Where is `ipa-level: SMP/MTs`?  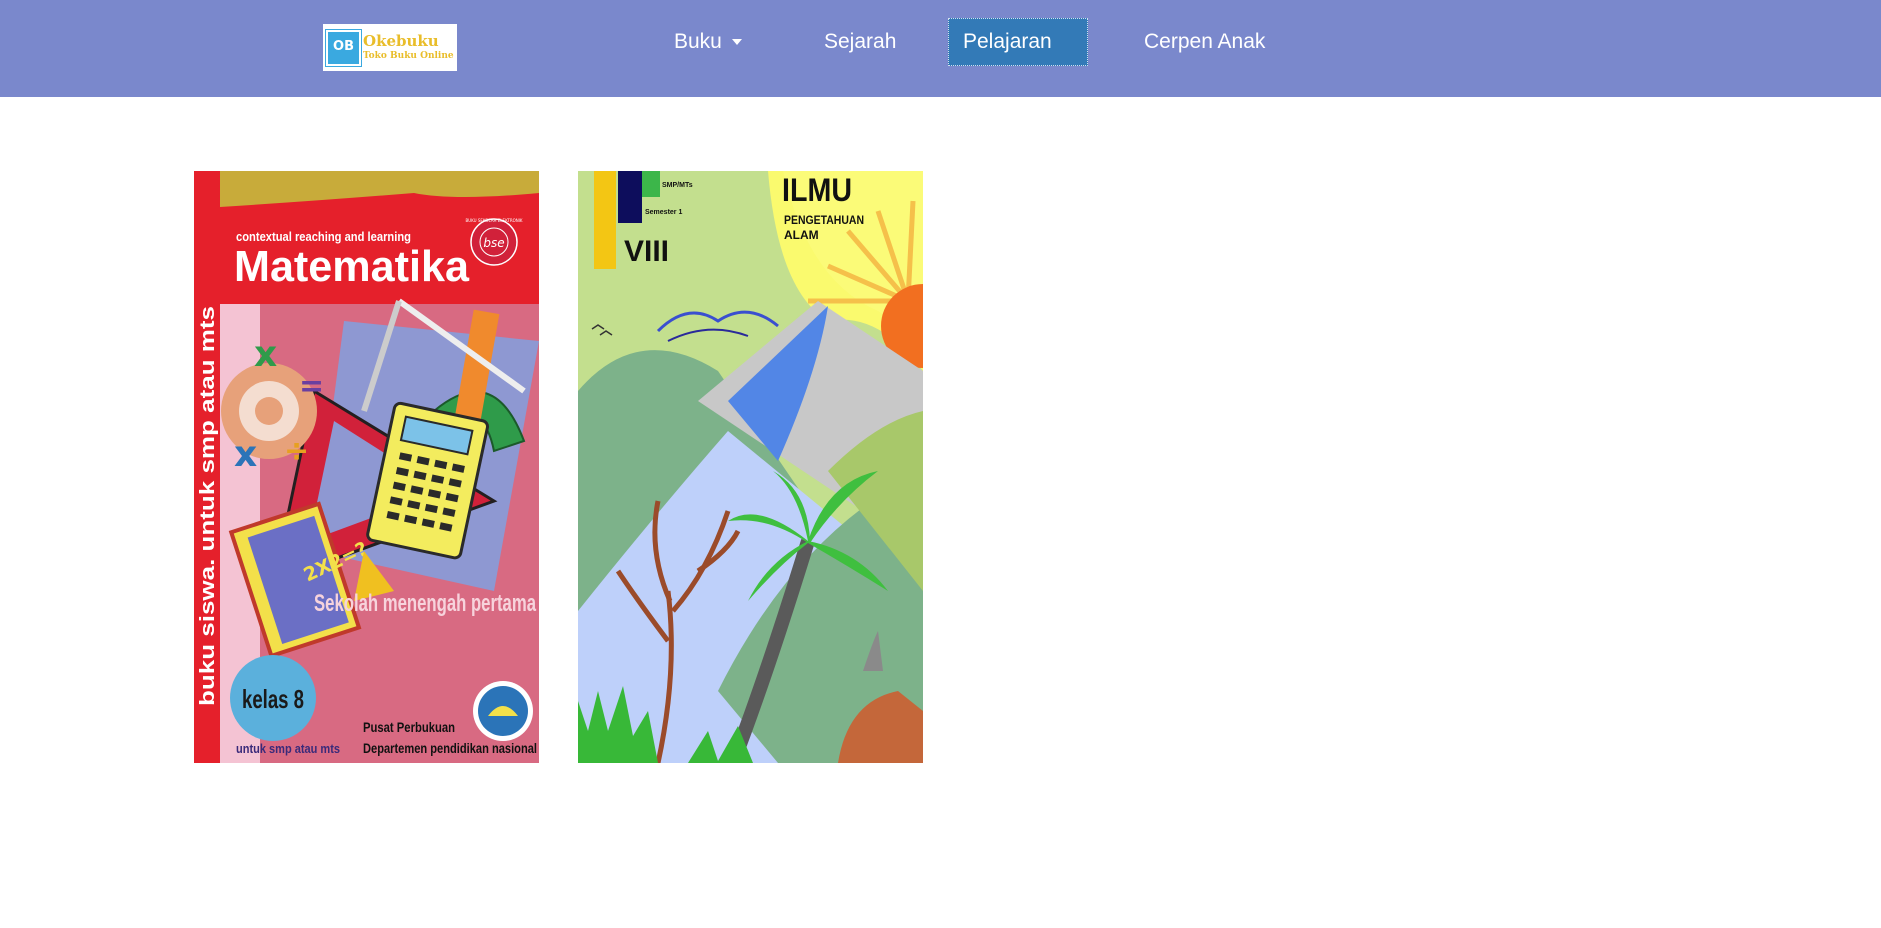
ipa-level: SMP/MTs is located at coordinates (677, 185).